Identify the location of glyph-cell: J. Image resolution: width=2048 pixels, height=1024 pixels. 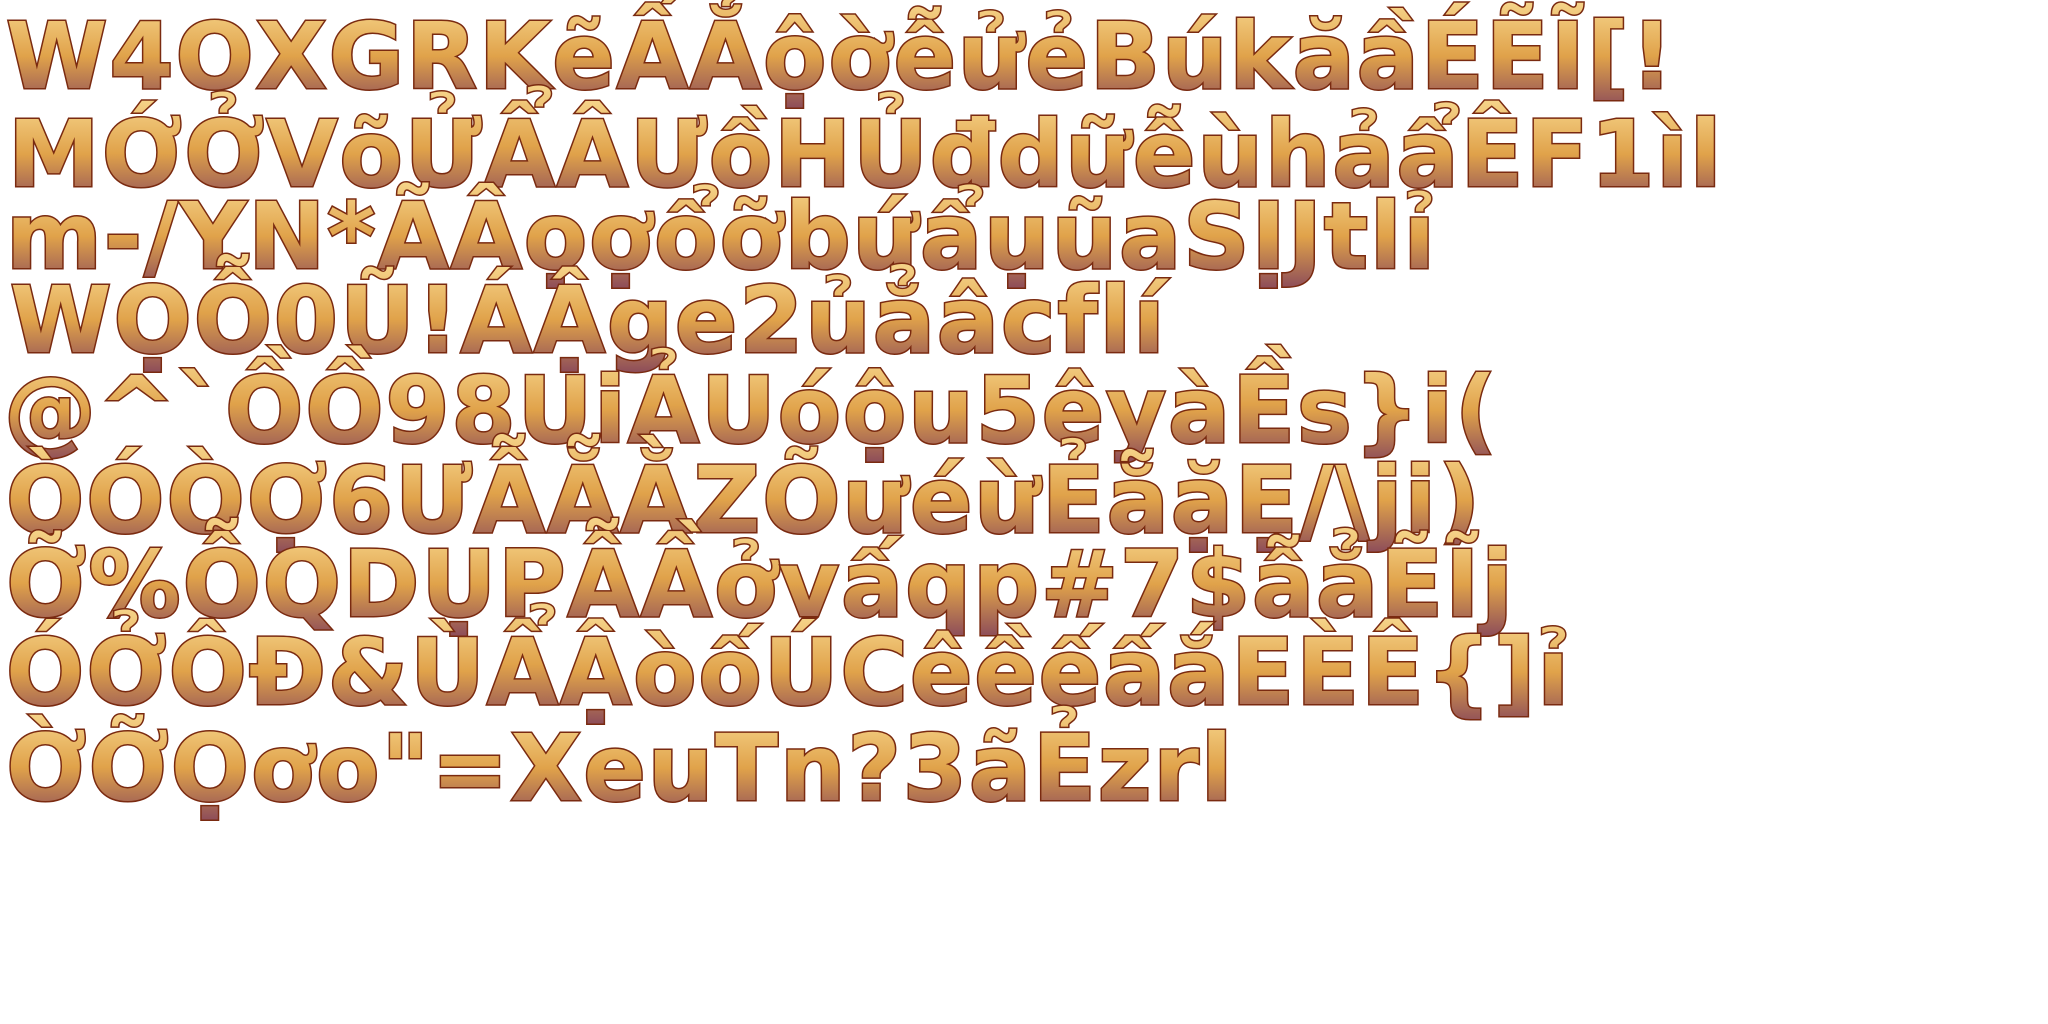
(1302, 236).